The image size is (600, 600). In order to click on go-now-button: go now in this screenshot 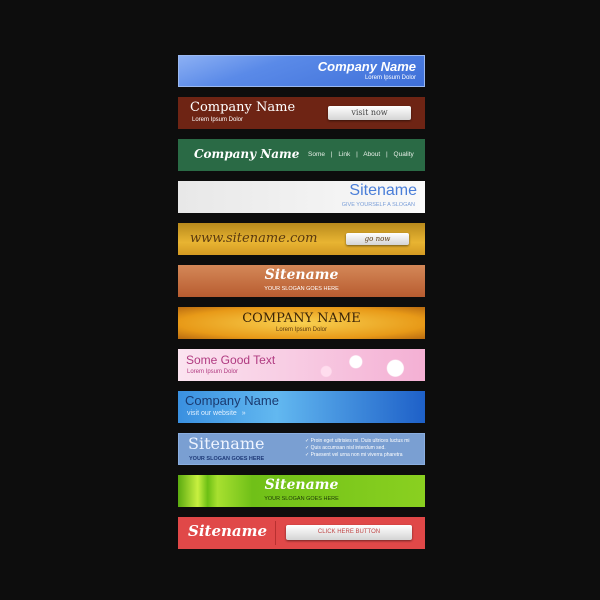, I will do `click(377, 239)`.